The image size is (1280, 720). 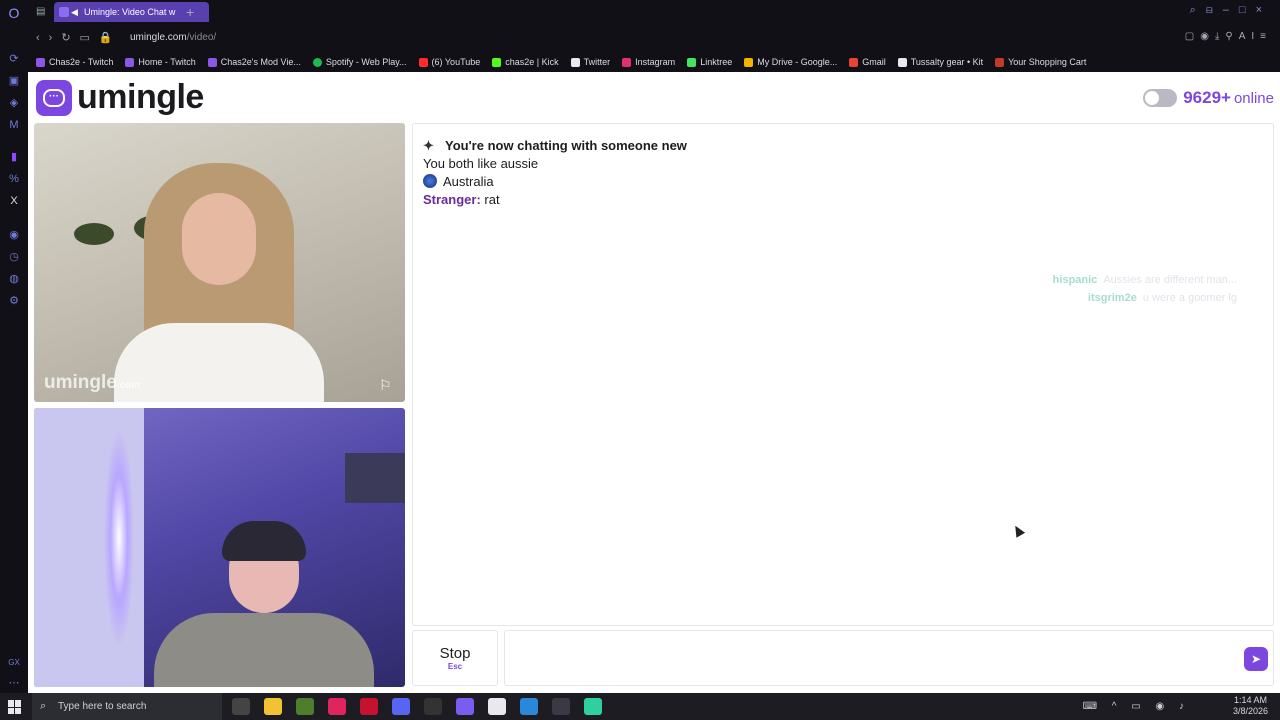 I want to click on obs-icon, so click(x=497, y=706).